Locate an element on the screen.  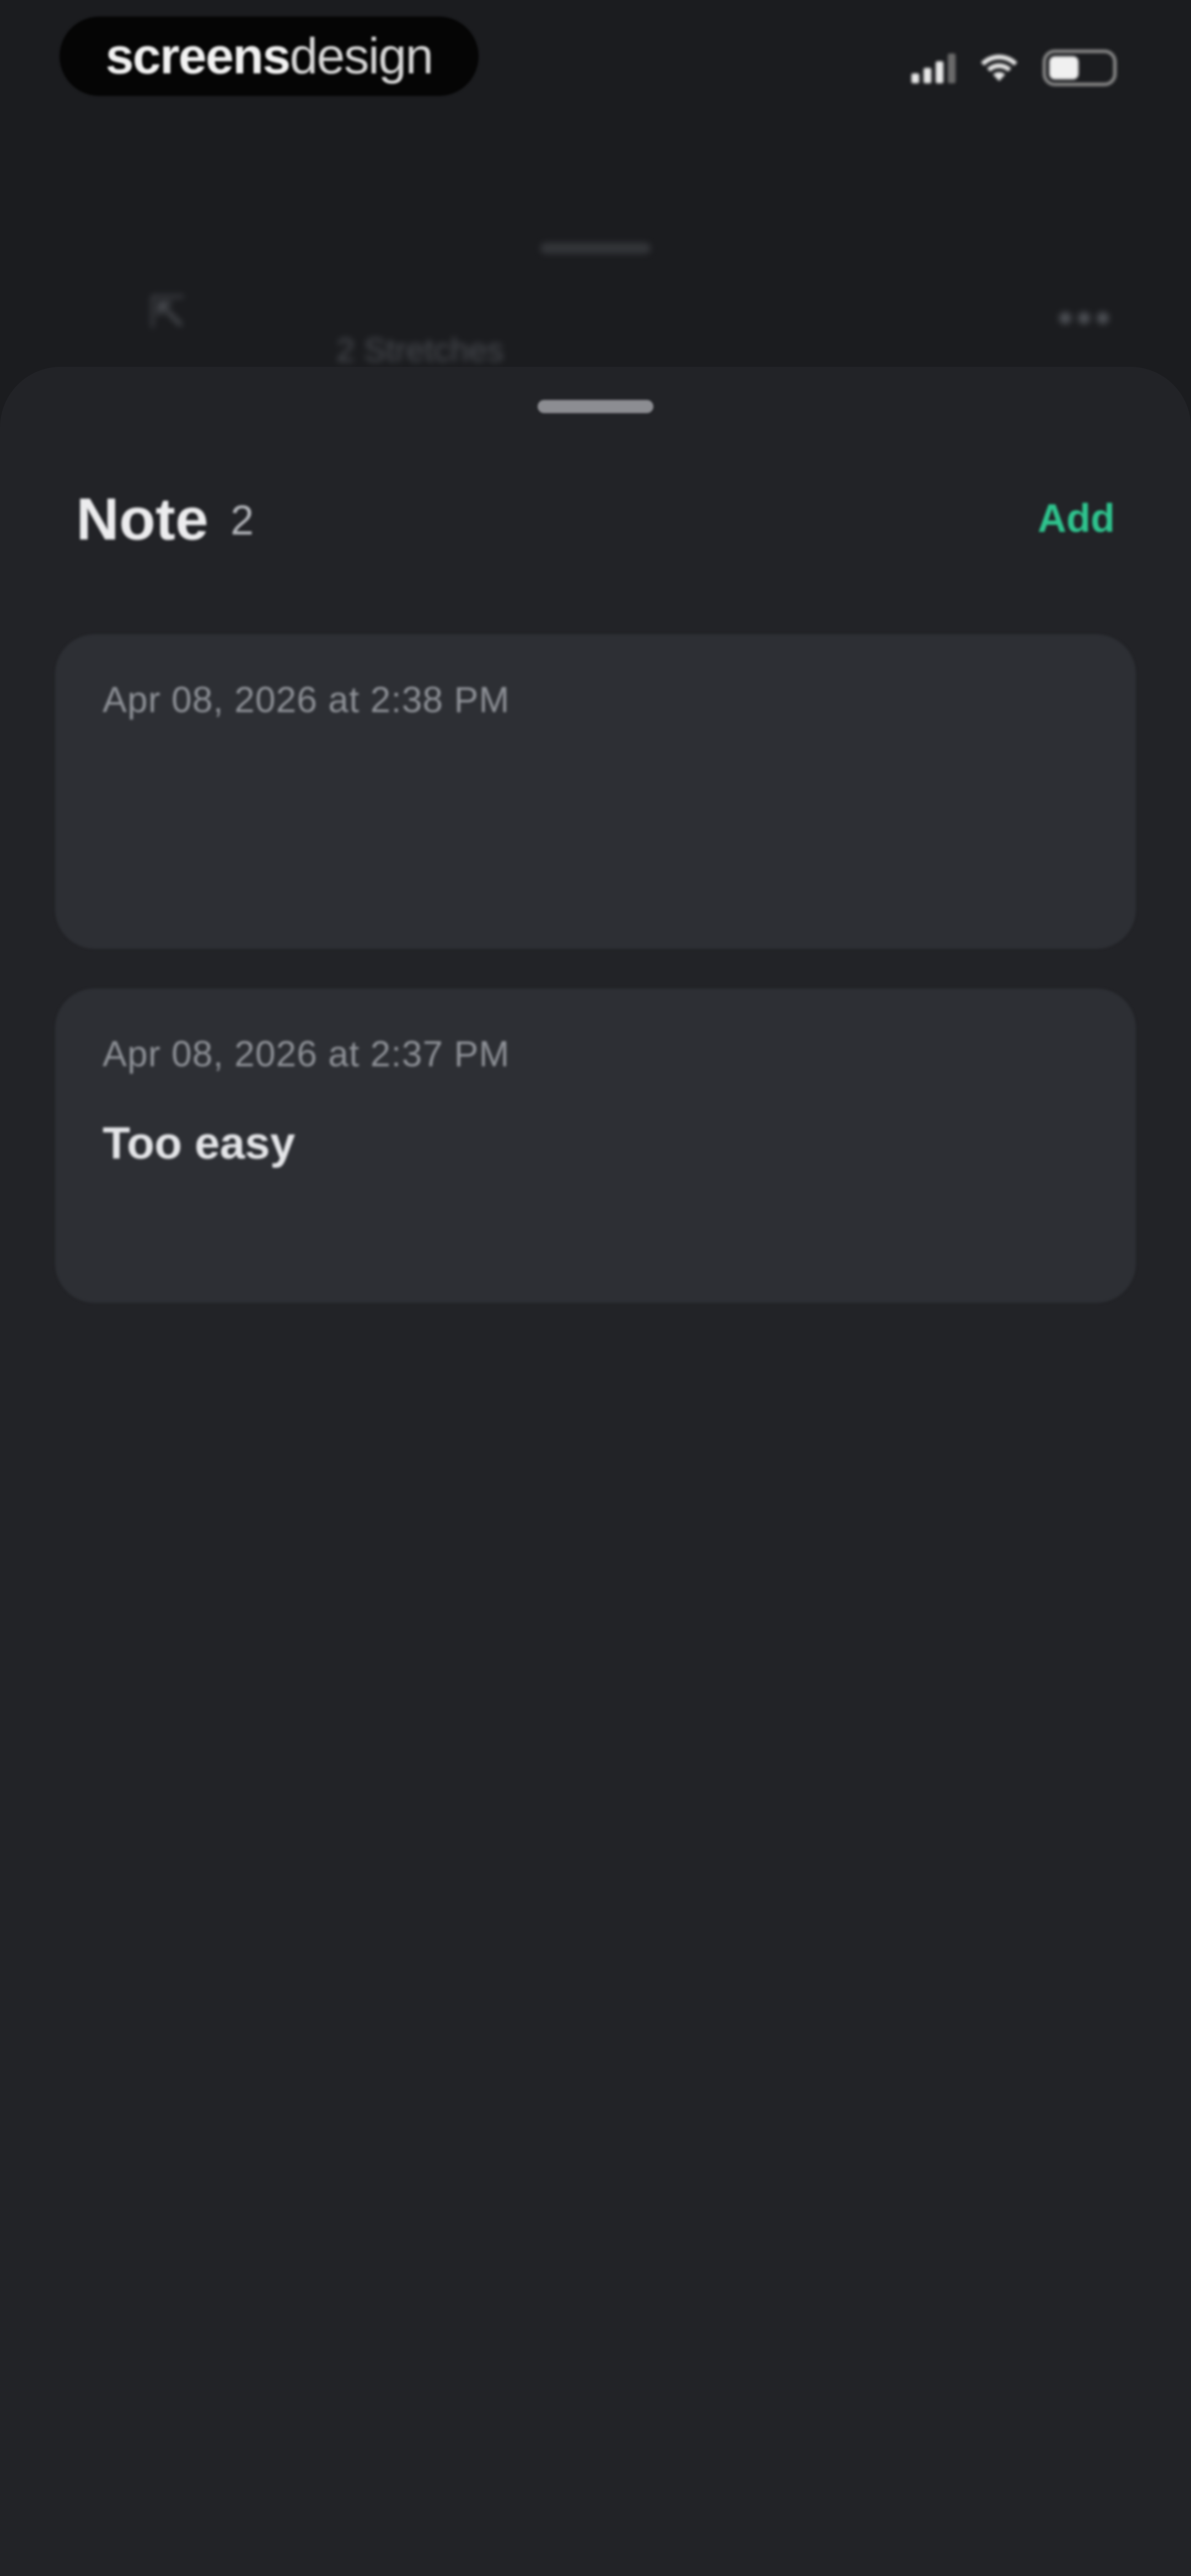
battery-fill is located at coordinates (1064, 67).